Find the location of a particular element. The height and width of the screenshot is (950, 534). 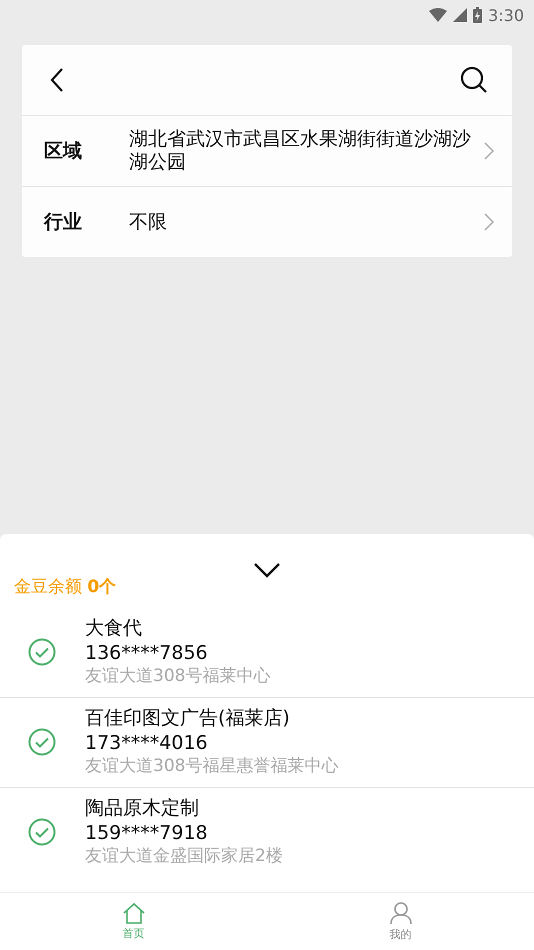

nav-tab: 我的 is located at coordinates (400, 921).